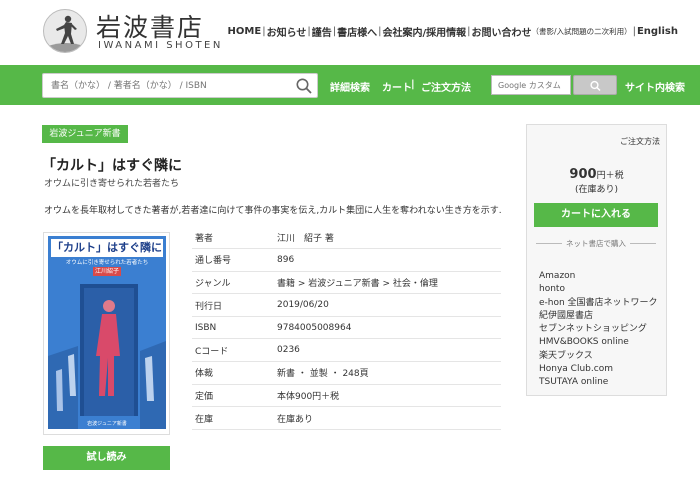 Image resolution: width=700 pixels, height=479 pixels. I want to click on cover-image: 「カルト」はすぐ隣に オウムに引き寄せられた若者たち 江川紹子 岩波ジュニア新書, so click(107, 332).